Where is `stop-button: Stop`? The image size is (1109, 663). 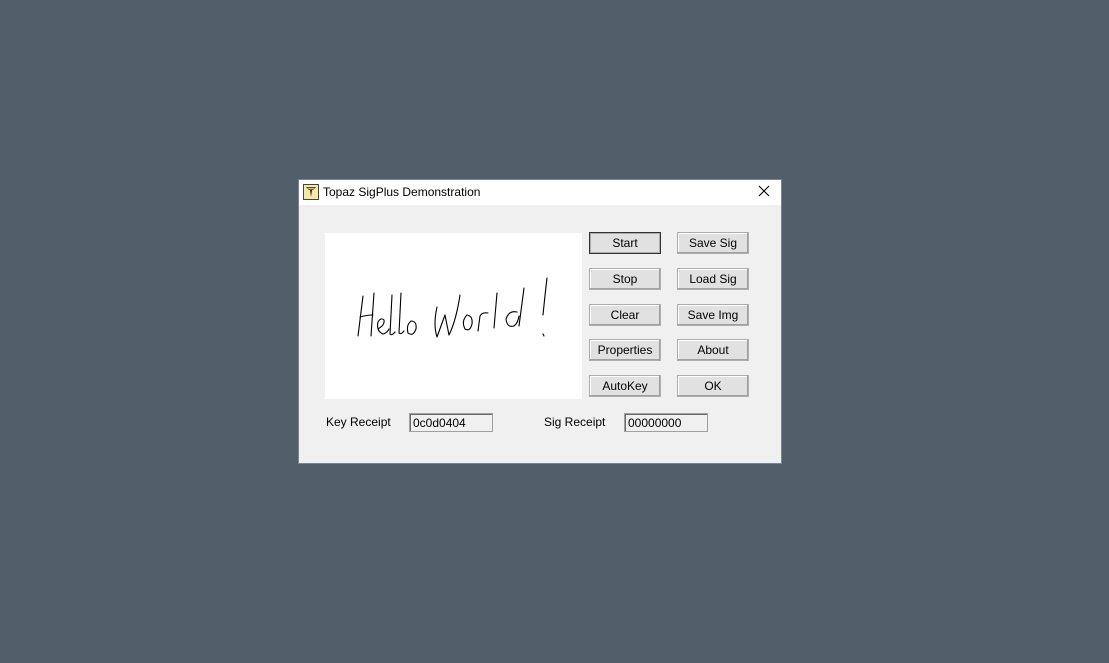
stop-button: Stop is located at coordinates (625, 279).